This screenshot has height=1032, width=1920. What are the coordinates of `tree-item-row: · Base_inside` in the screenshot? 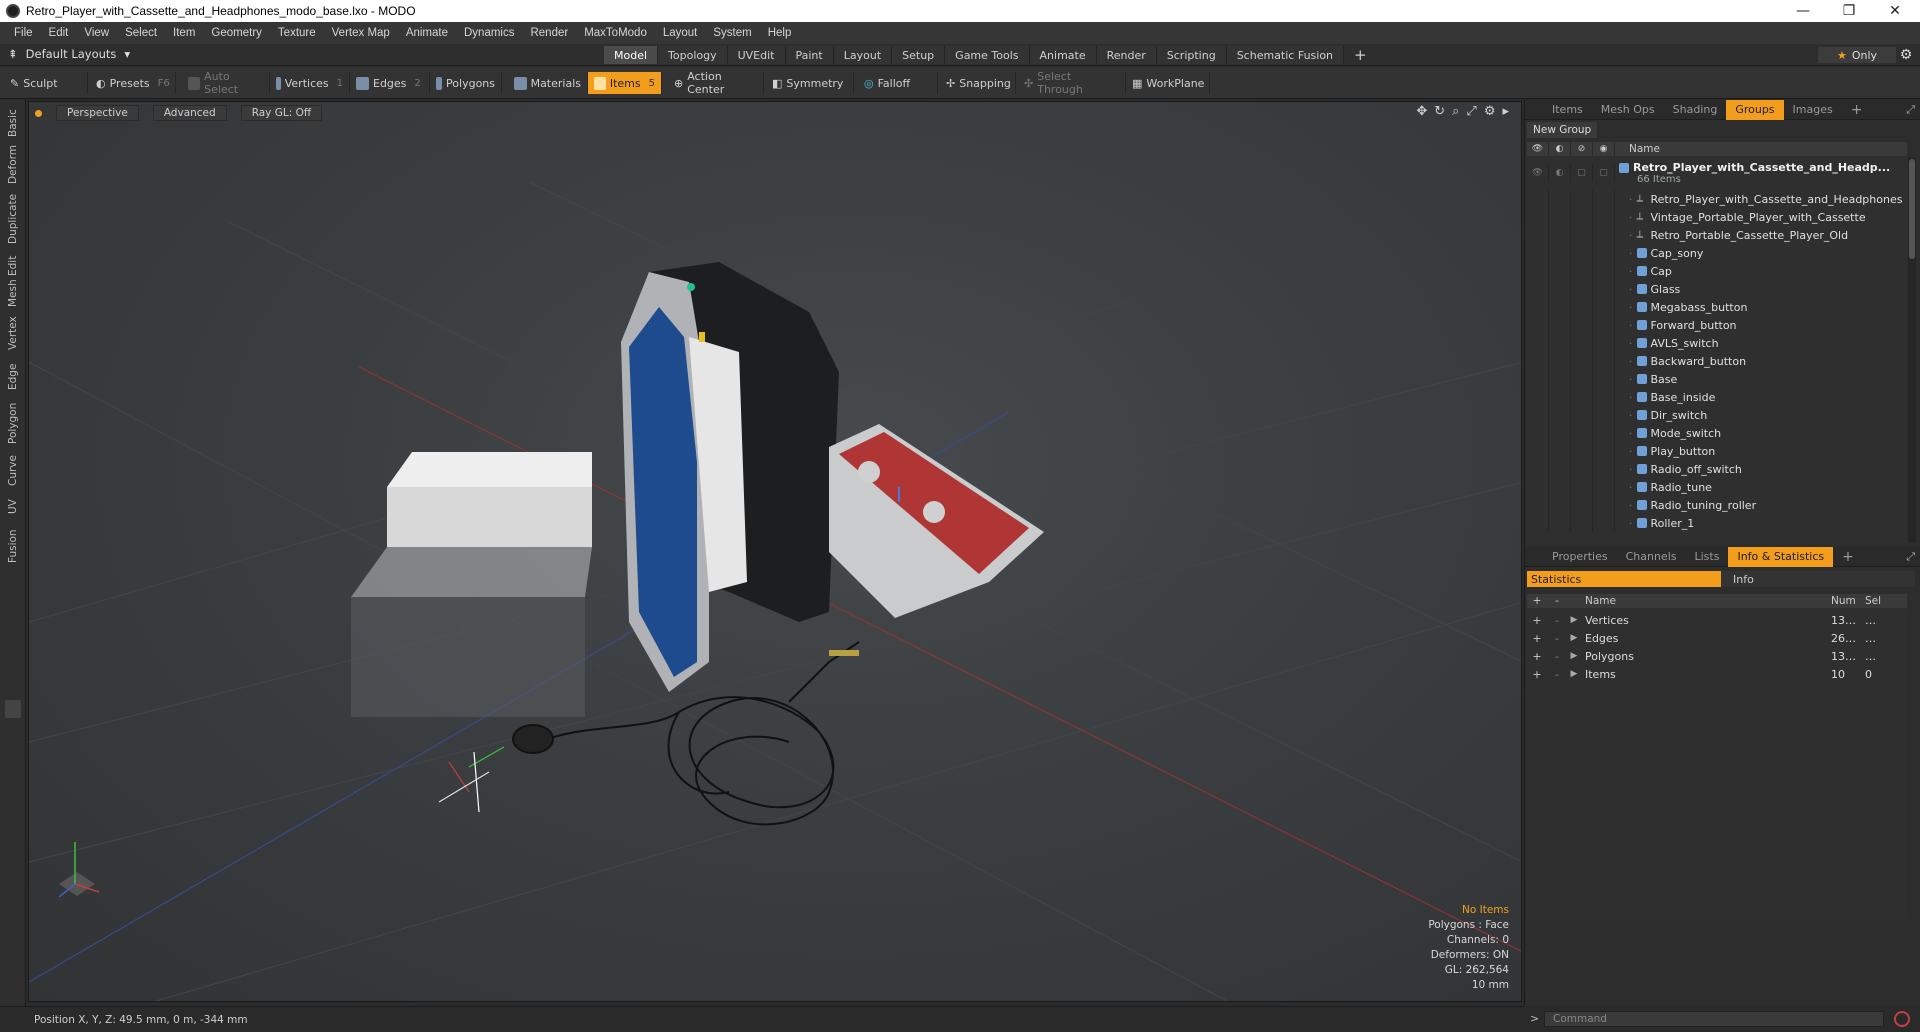 It's located at (1717, 397).